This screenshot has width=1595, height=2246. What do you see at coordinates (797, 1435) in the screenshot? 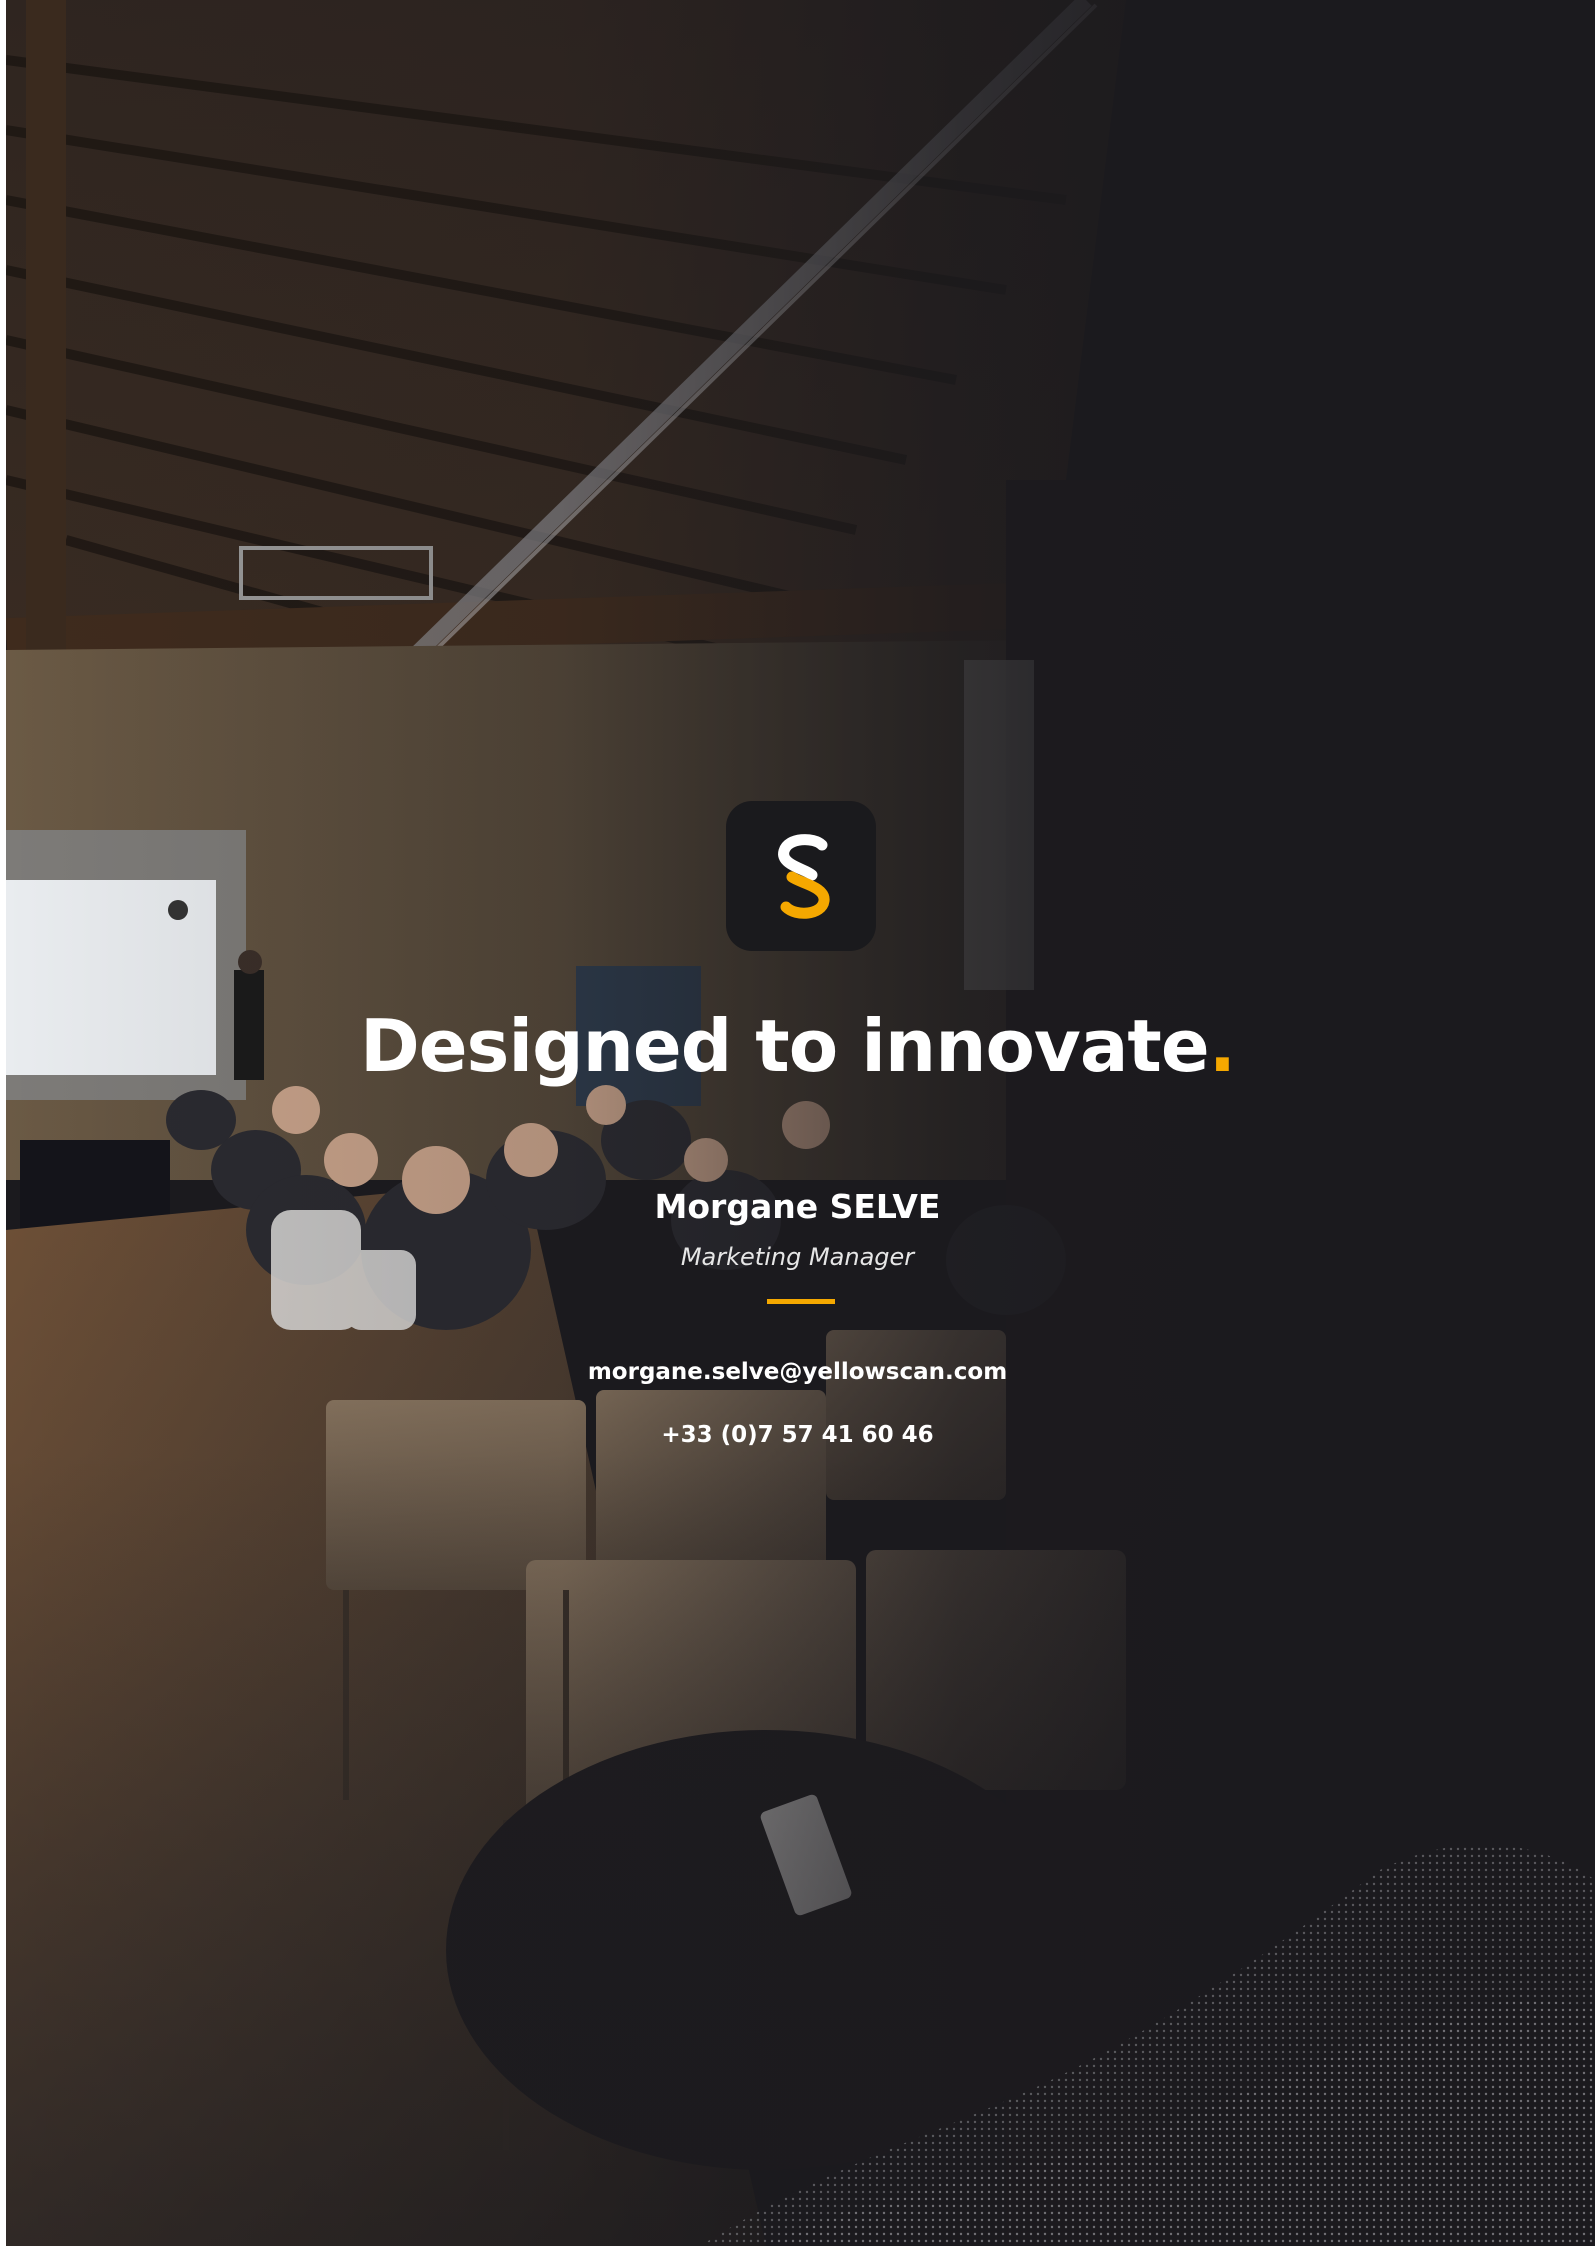
I see `contact-phone-link: +33 (0)7 57 41 60 46` at bounding box center [797, 1435].